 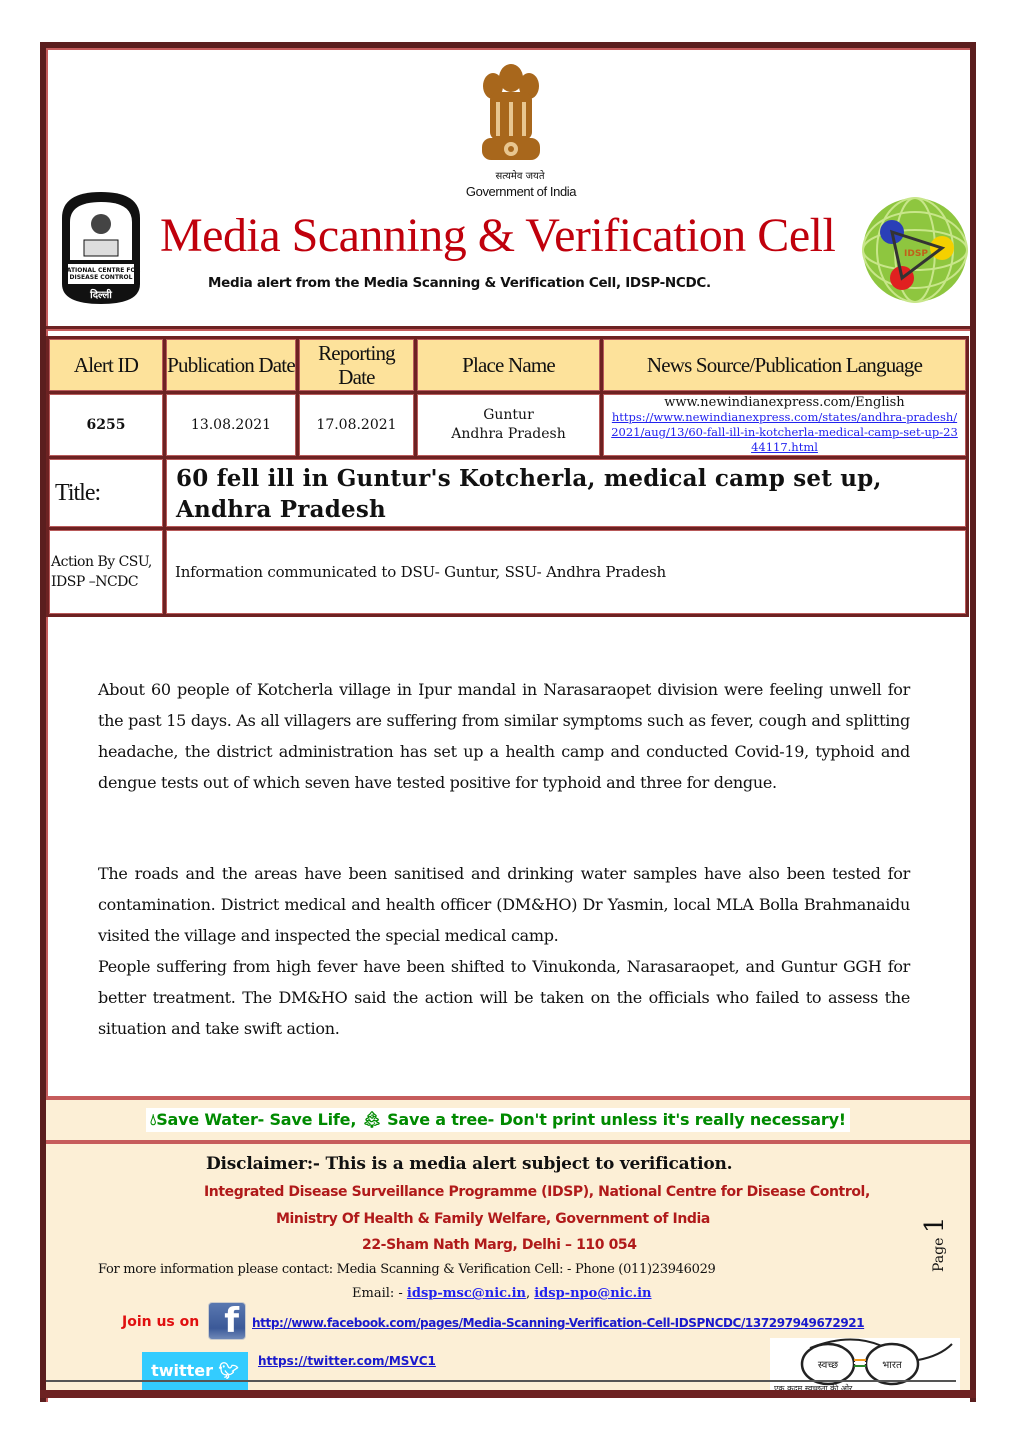 What do you see at coordinates (195, 1371) in the screenshot?
I see `twitter-icon: twitter 🐦︎` at bounding box center [195, 1371].